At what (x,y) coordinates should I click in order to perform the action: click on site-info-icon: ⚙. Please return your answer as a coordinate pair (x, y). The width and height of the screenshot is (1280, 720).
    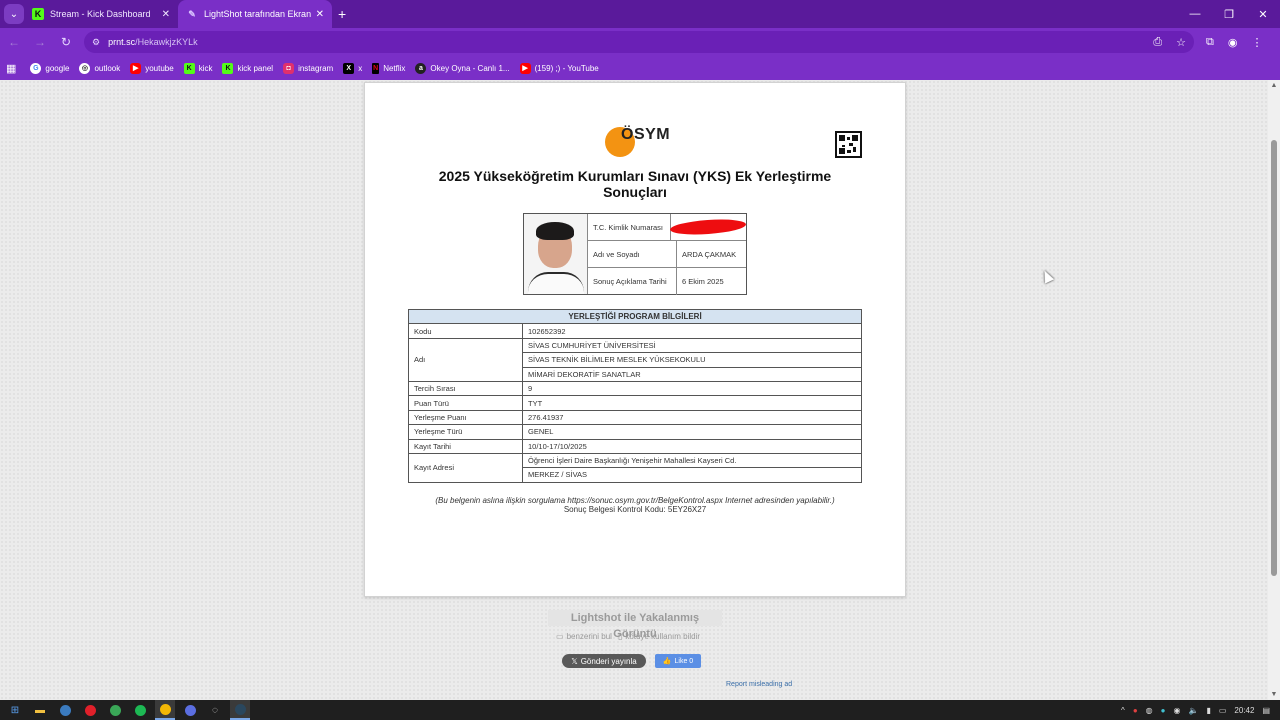
    Looking at the image, I should click on (96, 42).